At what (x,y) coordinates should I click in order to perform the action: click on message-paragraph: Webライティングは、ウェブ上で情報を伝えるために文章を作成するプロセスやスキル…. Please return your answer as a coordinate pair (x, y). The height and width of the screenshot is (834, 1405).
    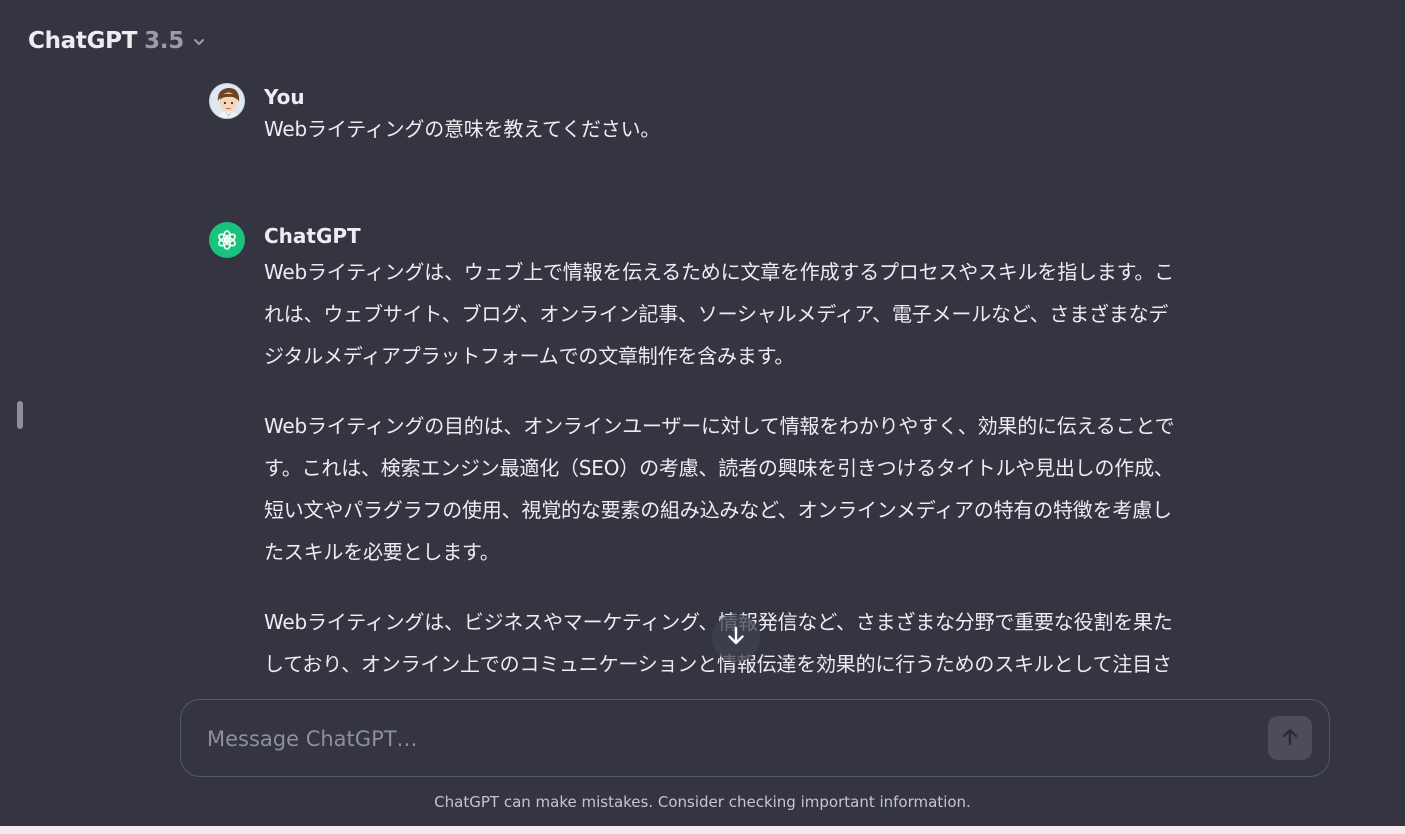
    Looking at the image, I should click on (719, 314).